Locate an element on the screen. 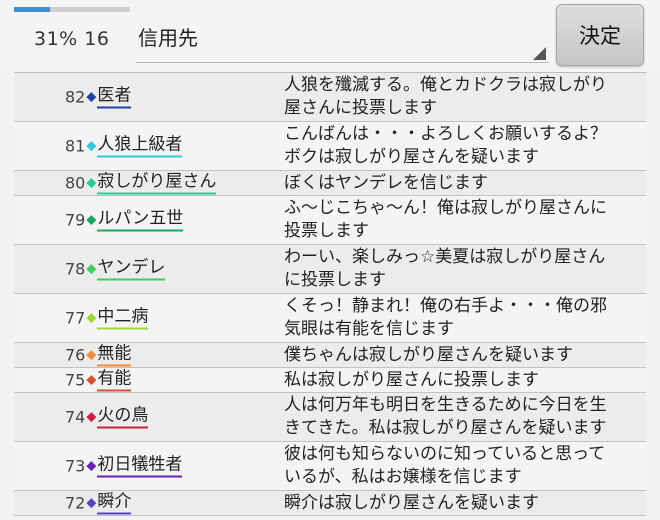  player-name: 中二病 is located at coordinates (123, 318).